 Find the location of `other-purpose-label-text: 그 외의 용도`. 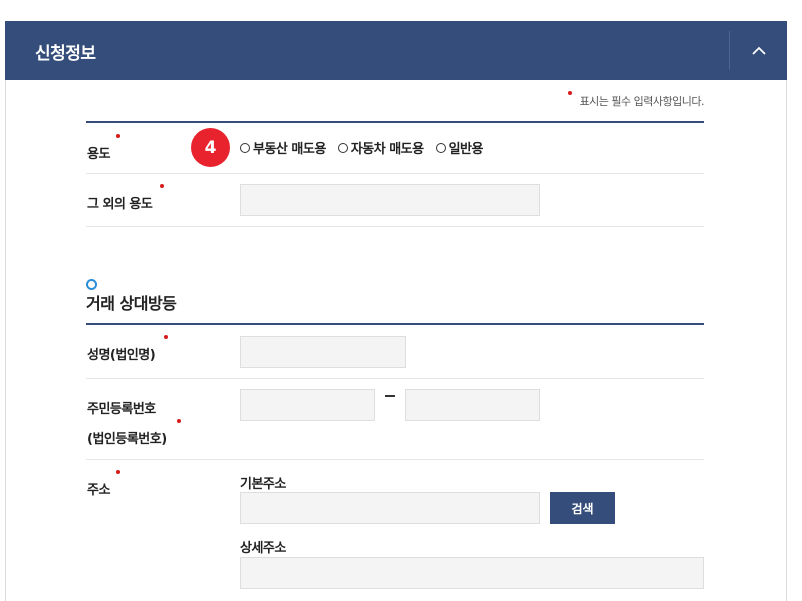

other-purpose-label-text: 그 외의 용도 is located at coordinates (120, 204).